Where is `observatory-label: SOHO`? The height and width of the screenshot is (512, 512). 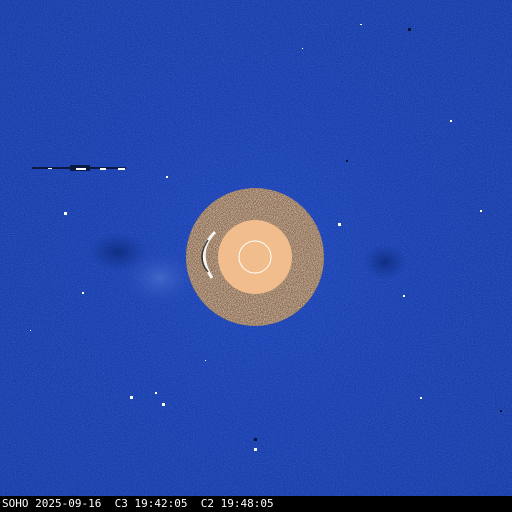 observatory-label: SOHO is located at coordinates (15, 503).